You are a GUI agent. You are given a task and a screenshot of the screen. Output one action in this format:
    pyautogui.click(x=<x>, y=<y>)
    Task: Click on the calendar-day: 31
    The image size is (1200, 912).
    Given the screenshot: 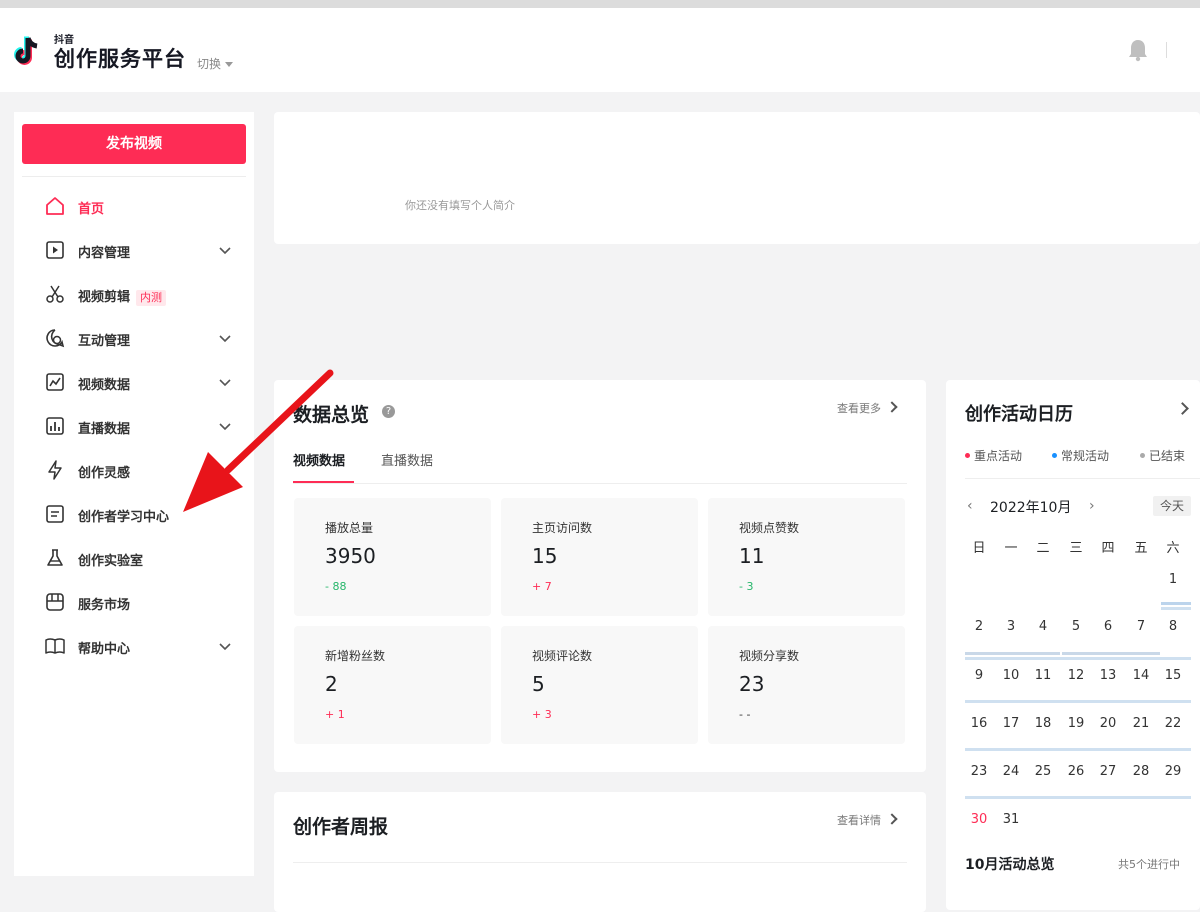 What is the action you would take?
    pyautogui.click(x=1011, y=819)
    